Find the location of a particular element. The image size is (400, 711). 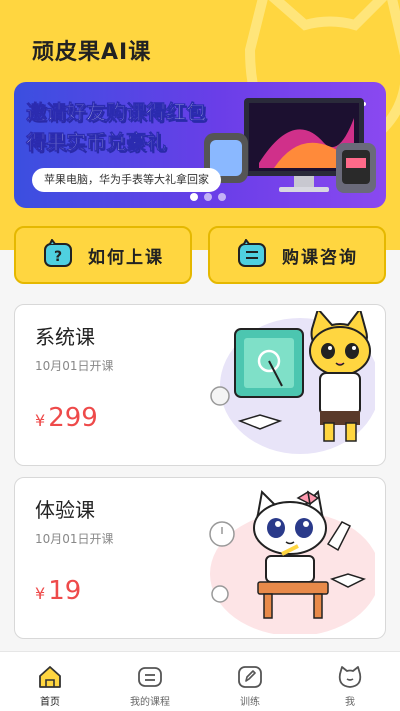

banner-headline: 邀请好友购课得红包 is located at coordinates (116, 112).